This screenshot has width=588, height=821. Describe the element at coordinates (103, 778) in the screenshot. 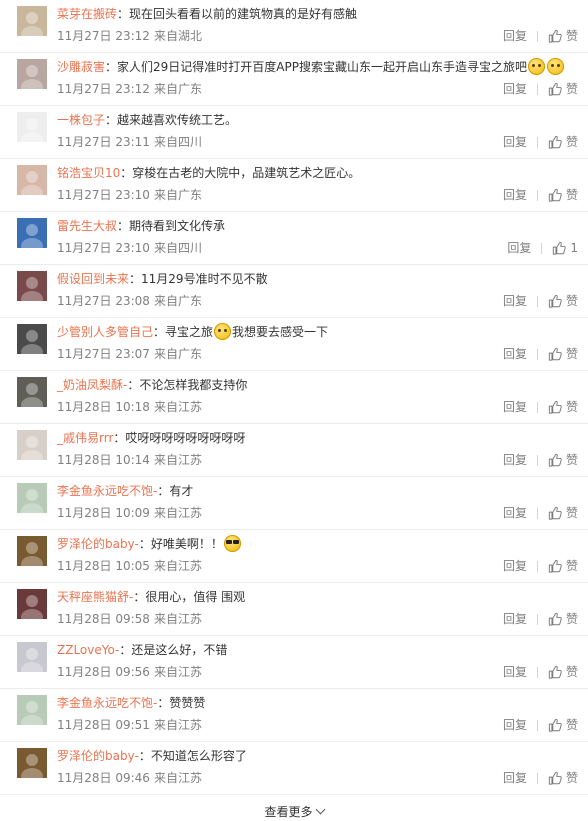

I see `comment-time: 11月28日 09:46` at that location.